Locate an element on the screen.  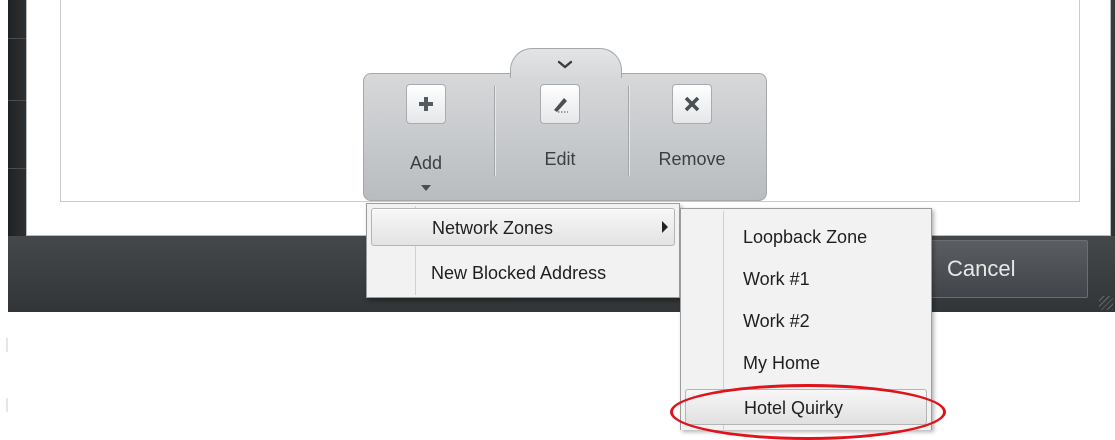
plus-icon is located at coordinates (426, 104).